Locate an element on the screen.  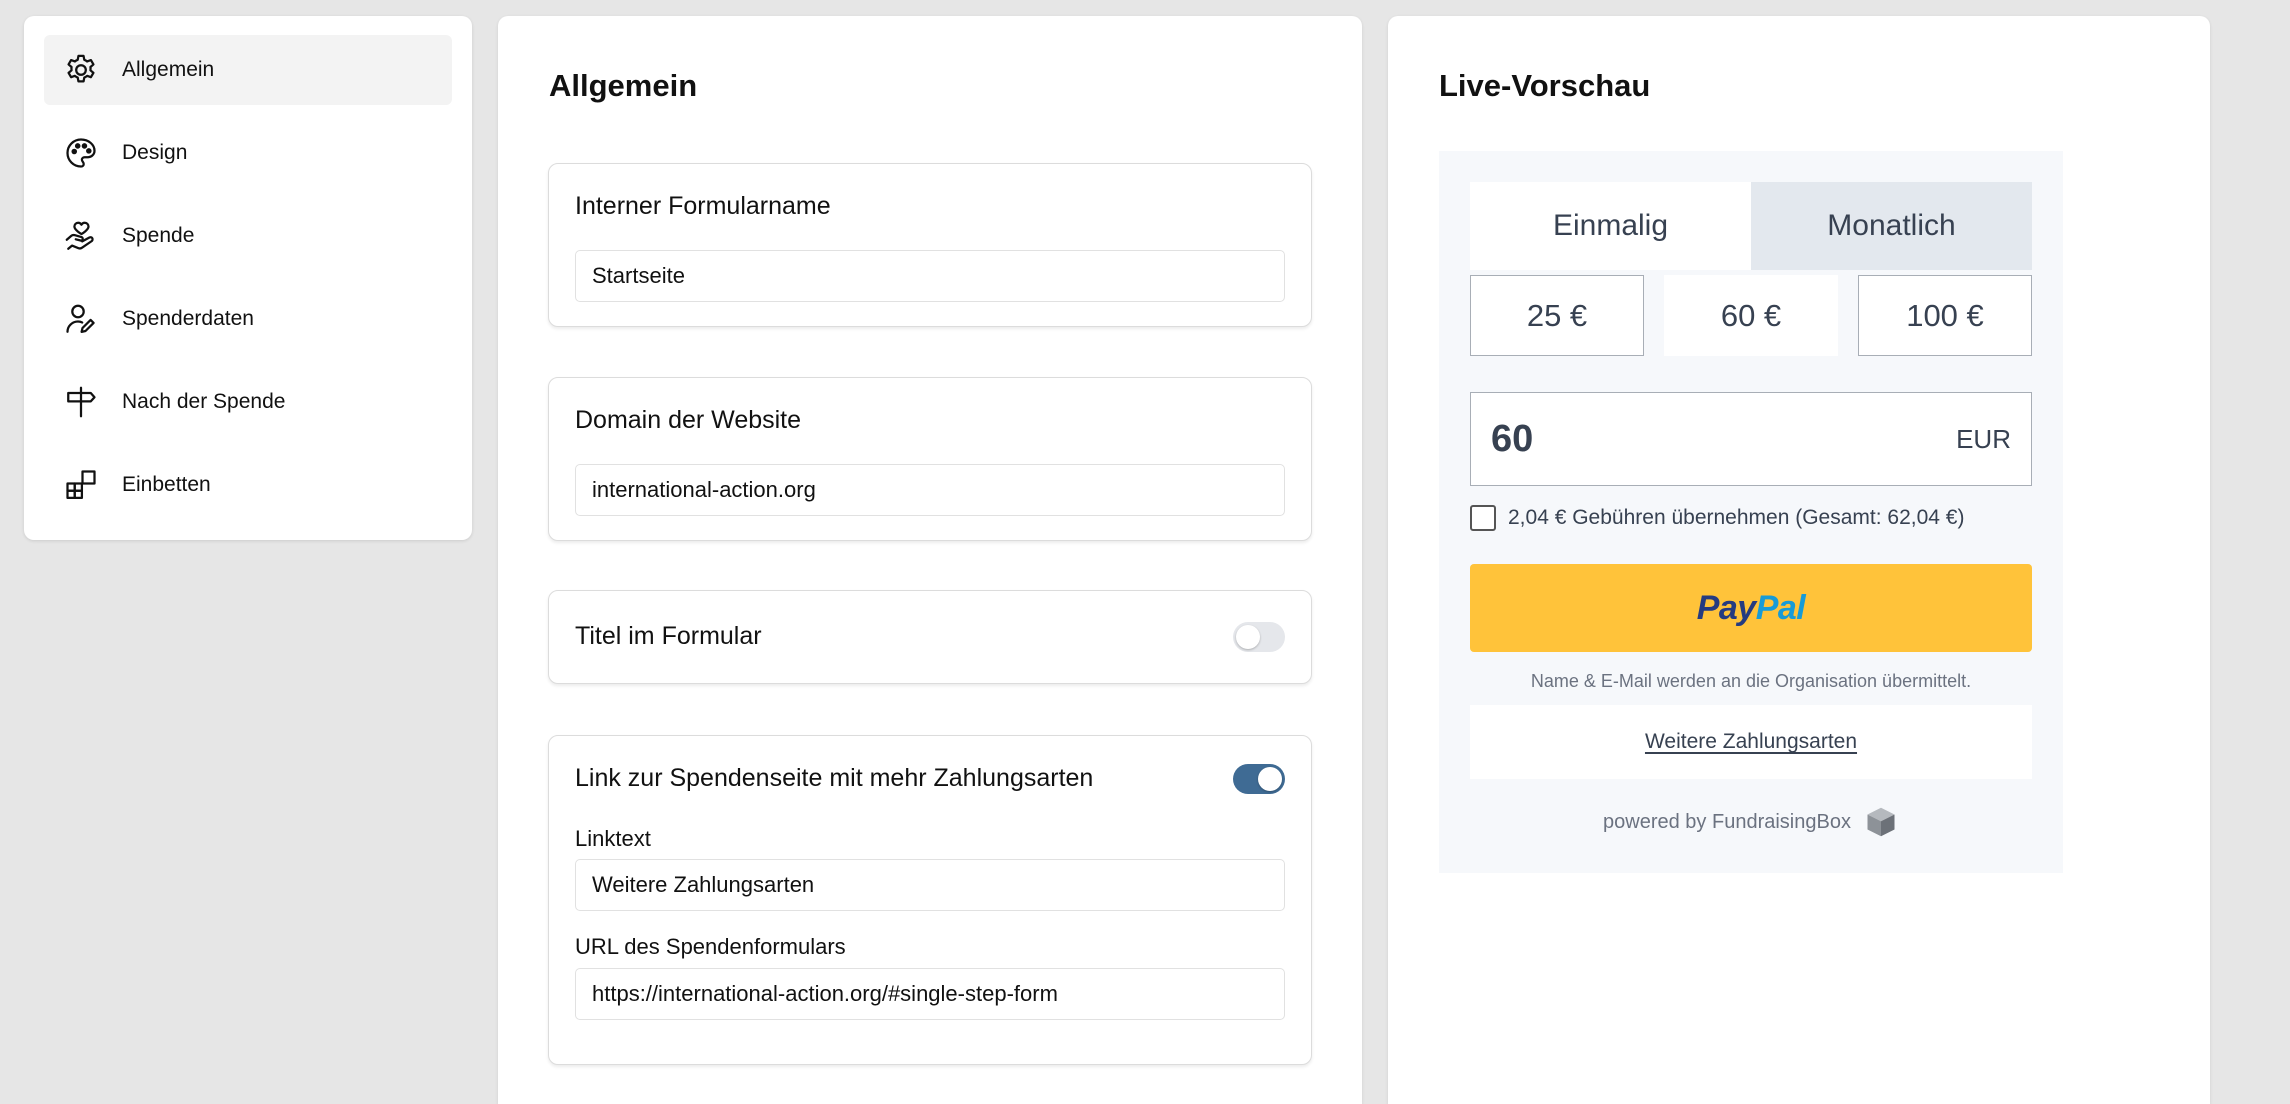
powered-by-text: powered by FundraisingBox is located at coordinates (1727, 821).